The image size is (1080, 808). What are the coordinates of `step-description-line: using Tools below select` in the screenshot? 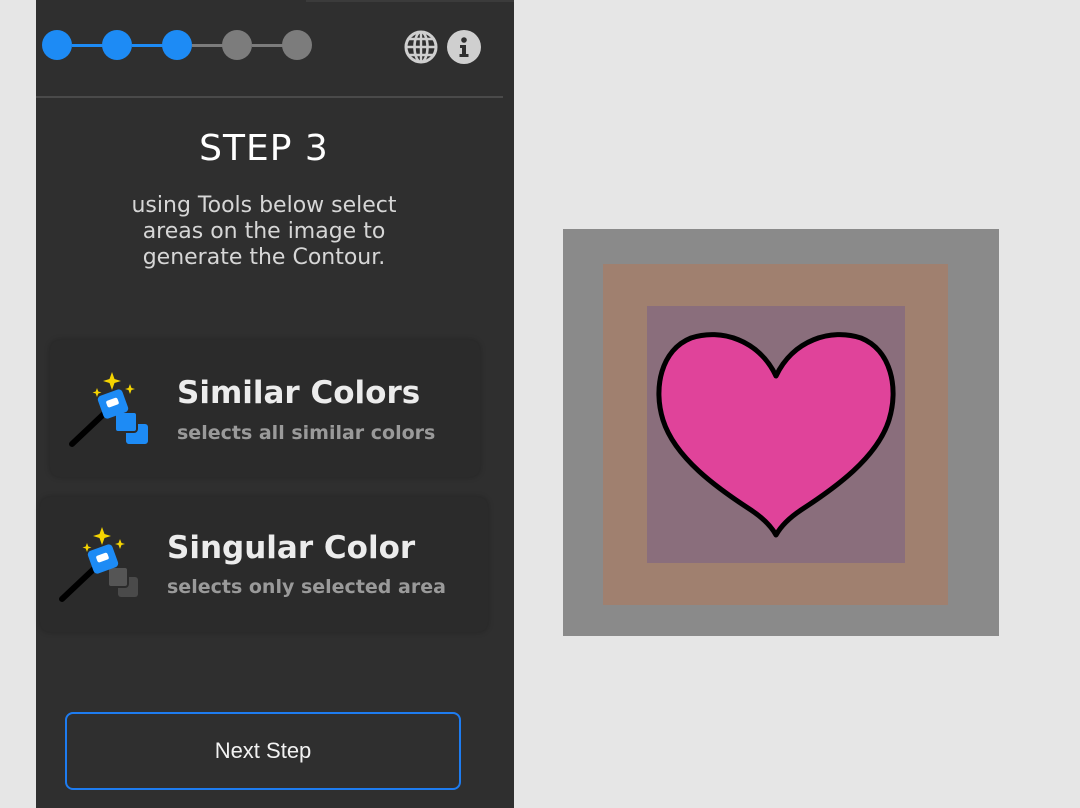 It's located at (264, 205).